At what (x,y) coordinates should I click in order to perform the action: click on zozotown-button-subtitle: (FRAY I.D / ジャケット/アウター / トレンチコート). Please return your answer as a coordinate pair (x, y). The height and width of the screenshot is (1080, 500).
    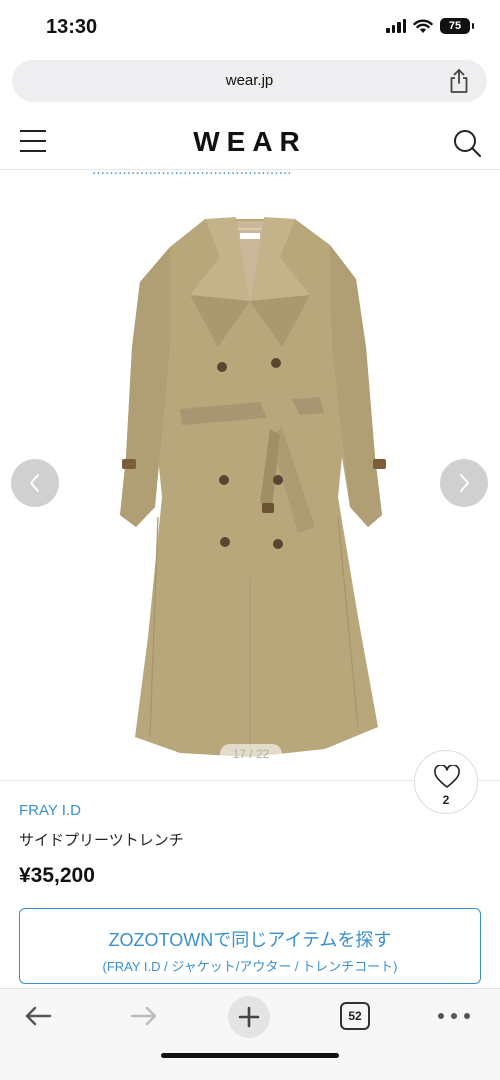
    Looking at the image, I should click on (250, 966).